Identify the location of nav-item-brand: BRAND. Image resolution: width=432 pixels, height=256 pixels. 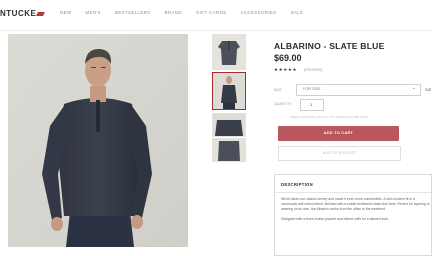
(173, 12).